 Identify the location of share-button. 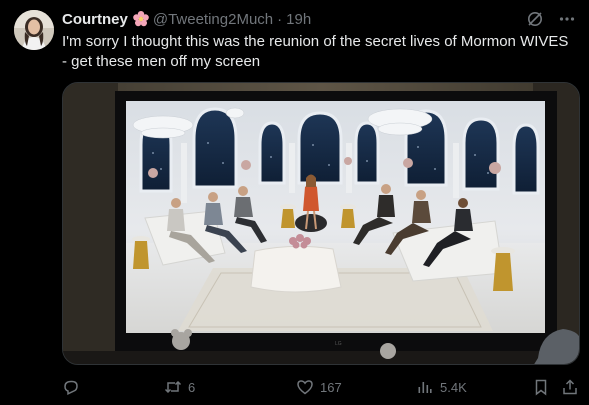
(570, 387).